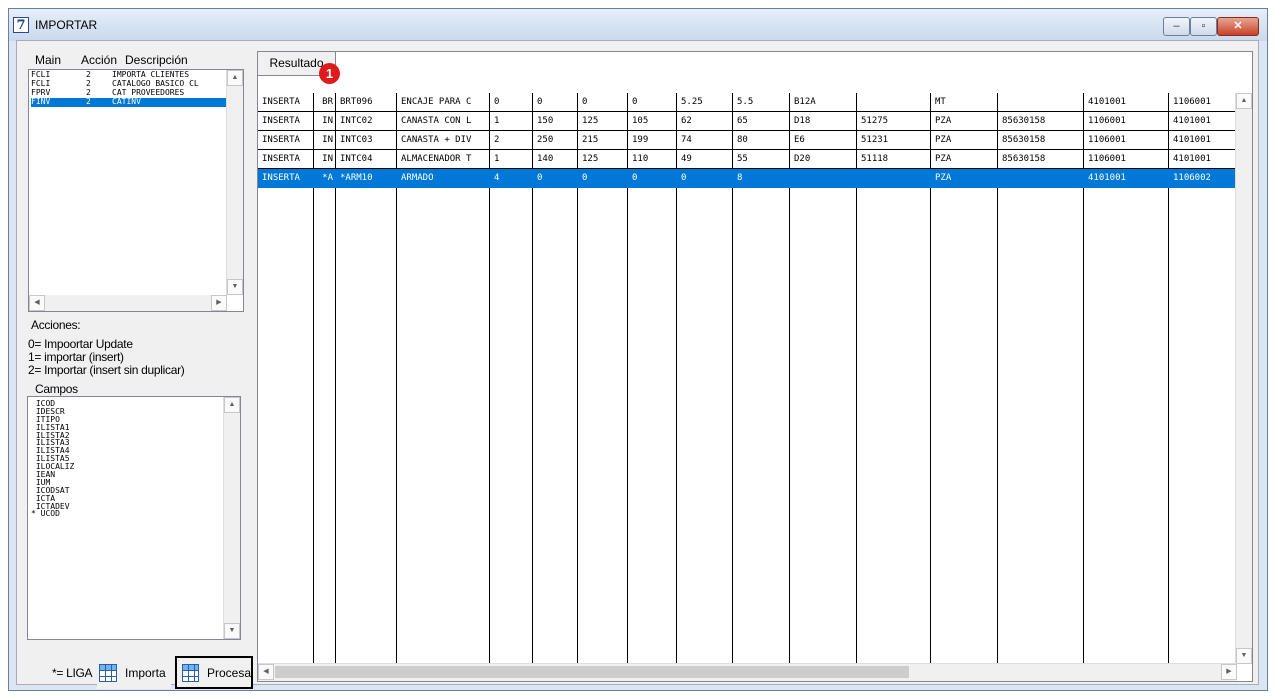  Describe the element at coordinates (652, 159) in the screenshot. I see `table-cell: 110` at that location.